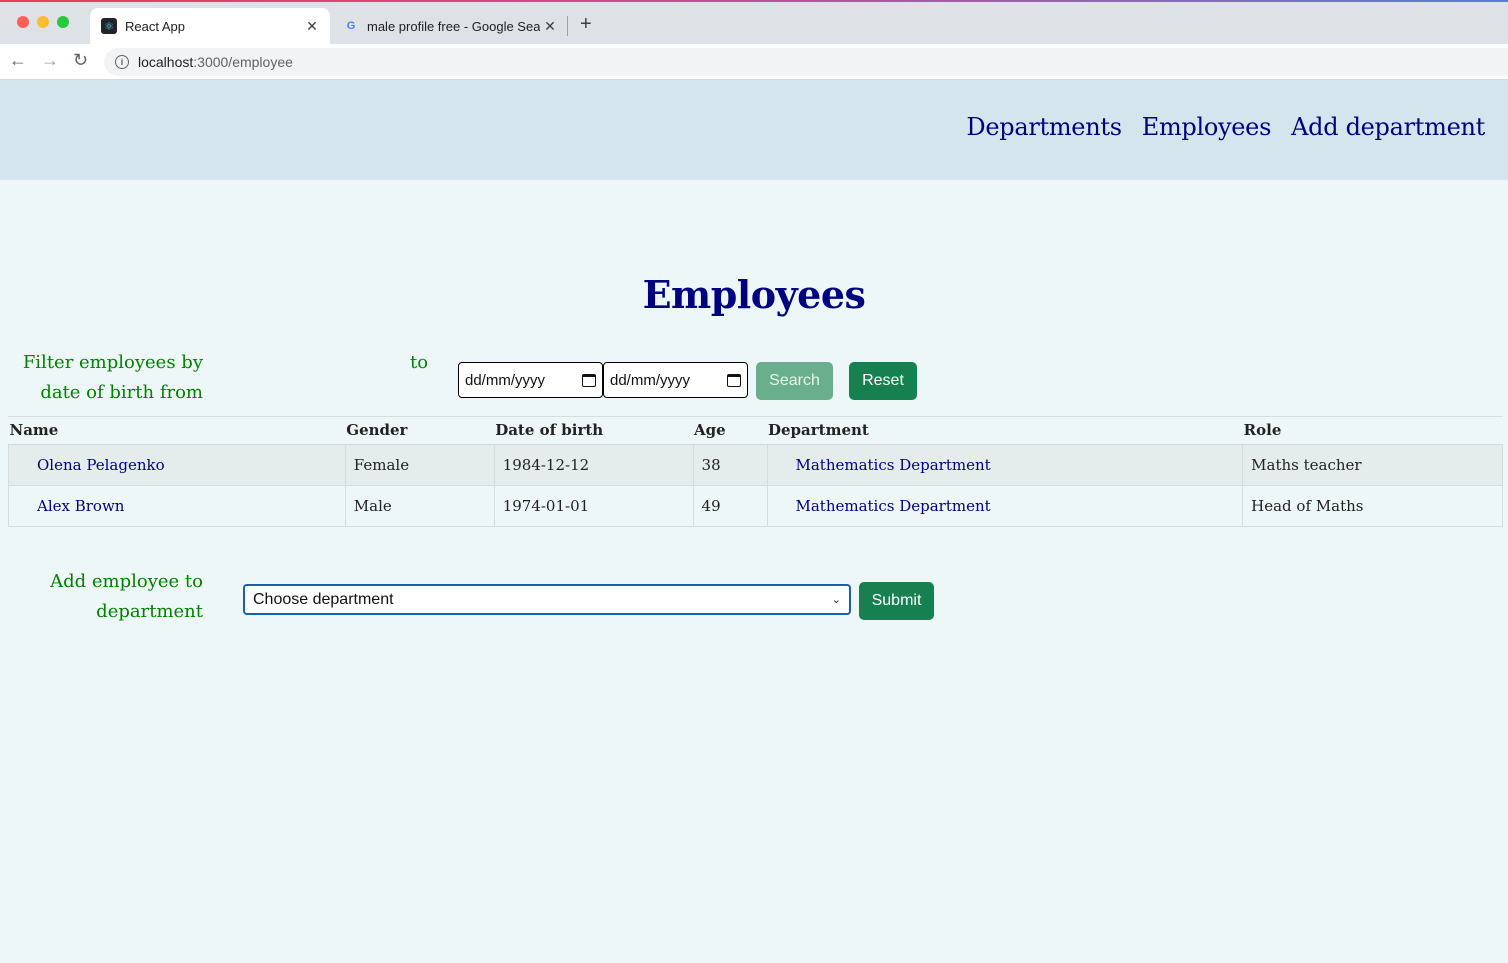  Describe the element at coordinates (210, 26) in the screenshot. I see `tab-react-app: ⚛ React App ✕` at that location.